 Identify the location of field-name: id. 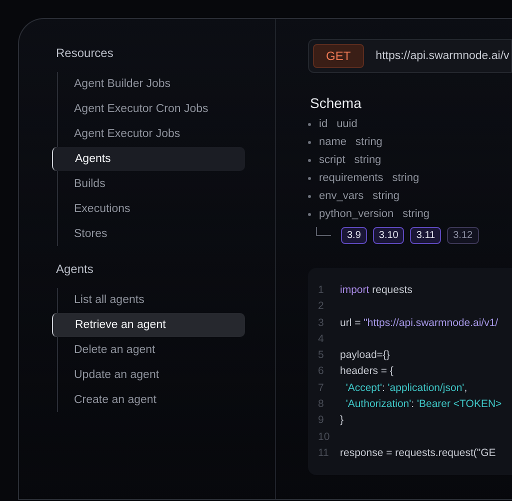
(323, 124).